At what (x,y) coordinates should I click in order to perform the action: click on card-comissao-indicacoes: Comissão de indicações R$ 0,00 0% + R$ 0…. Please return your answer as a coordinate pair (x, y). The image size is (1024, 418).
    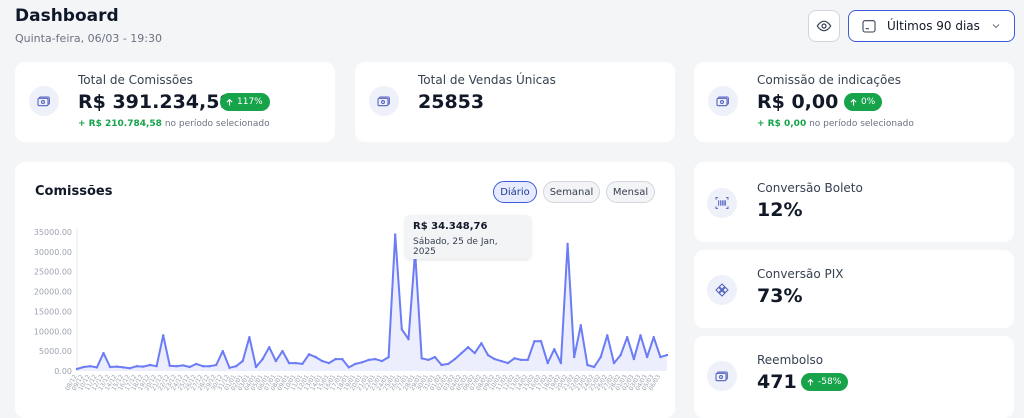
    Looking at the image, I should click on (854, 102).